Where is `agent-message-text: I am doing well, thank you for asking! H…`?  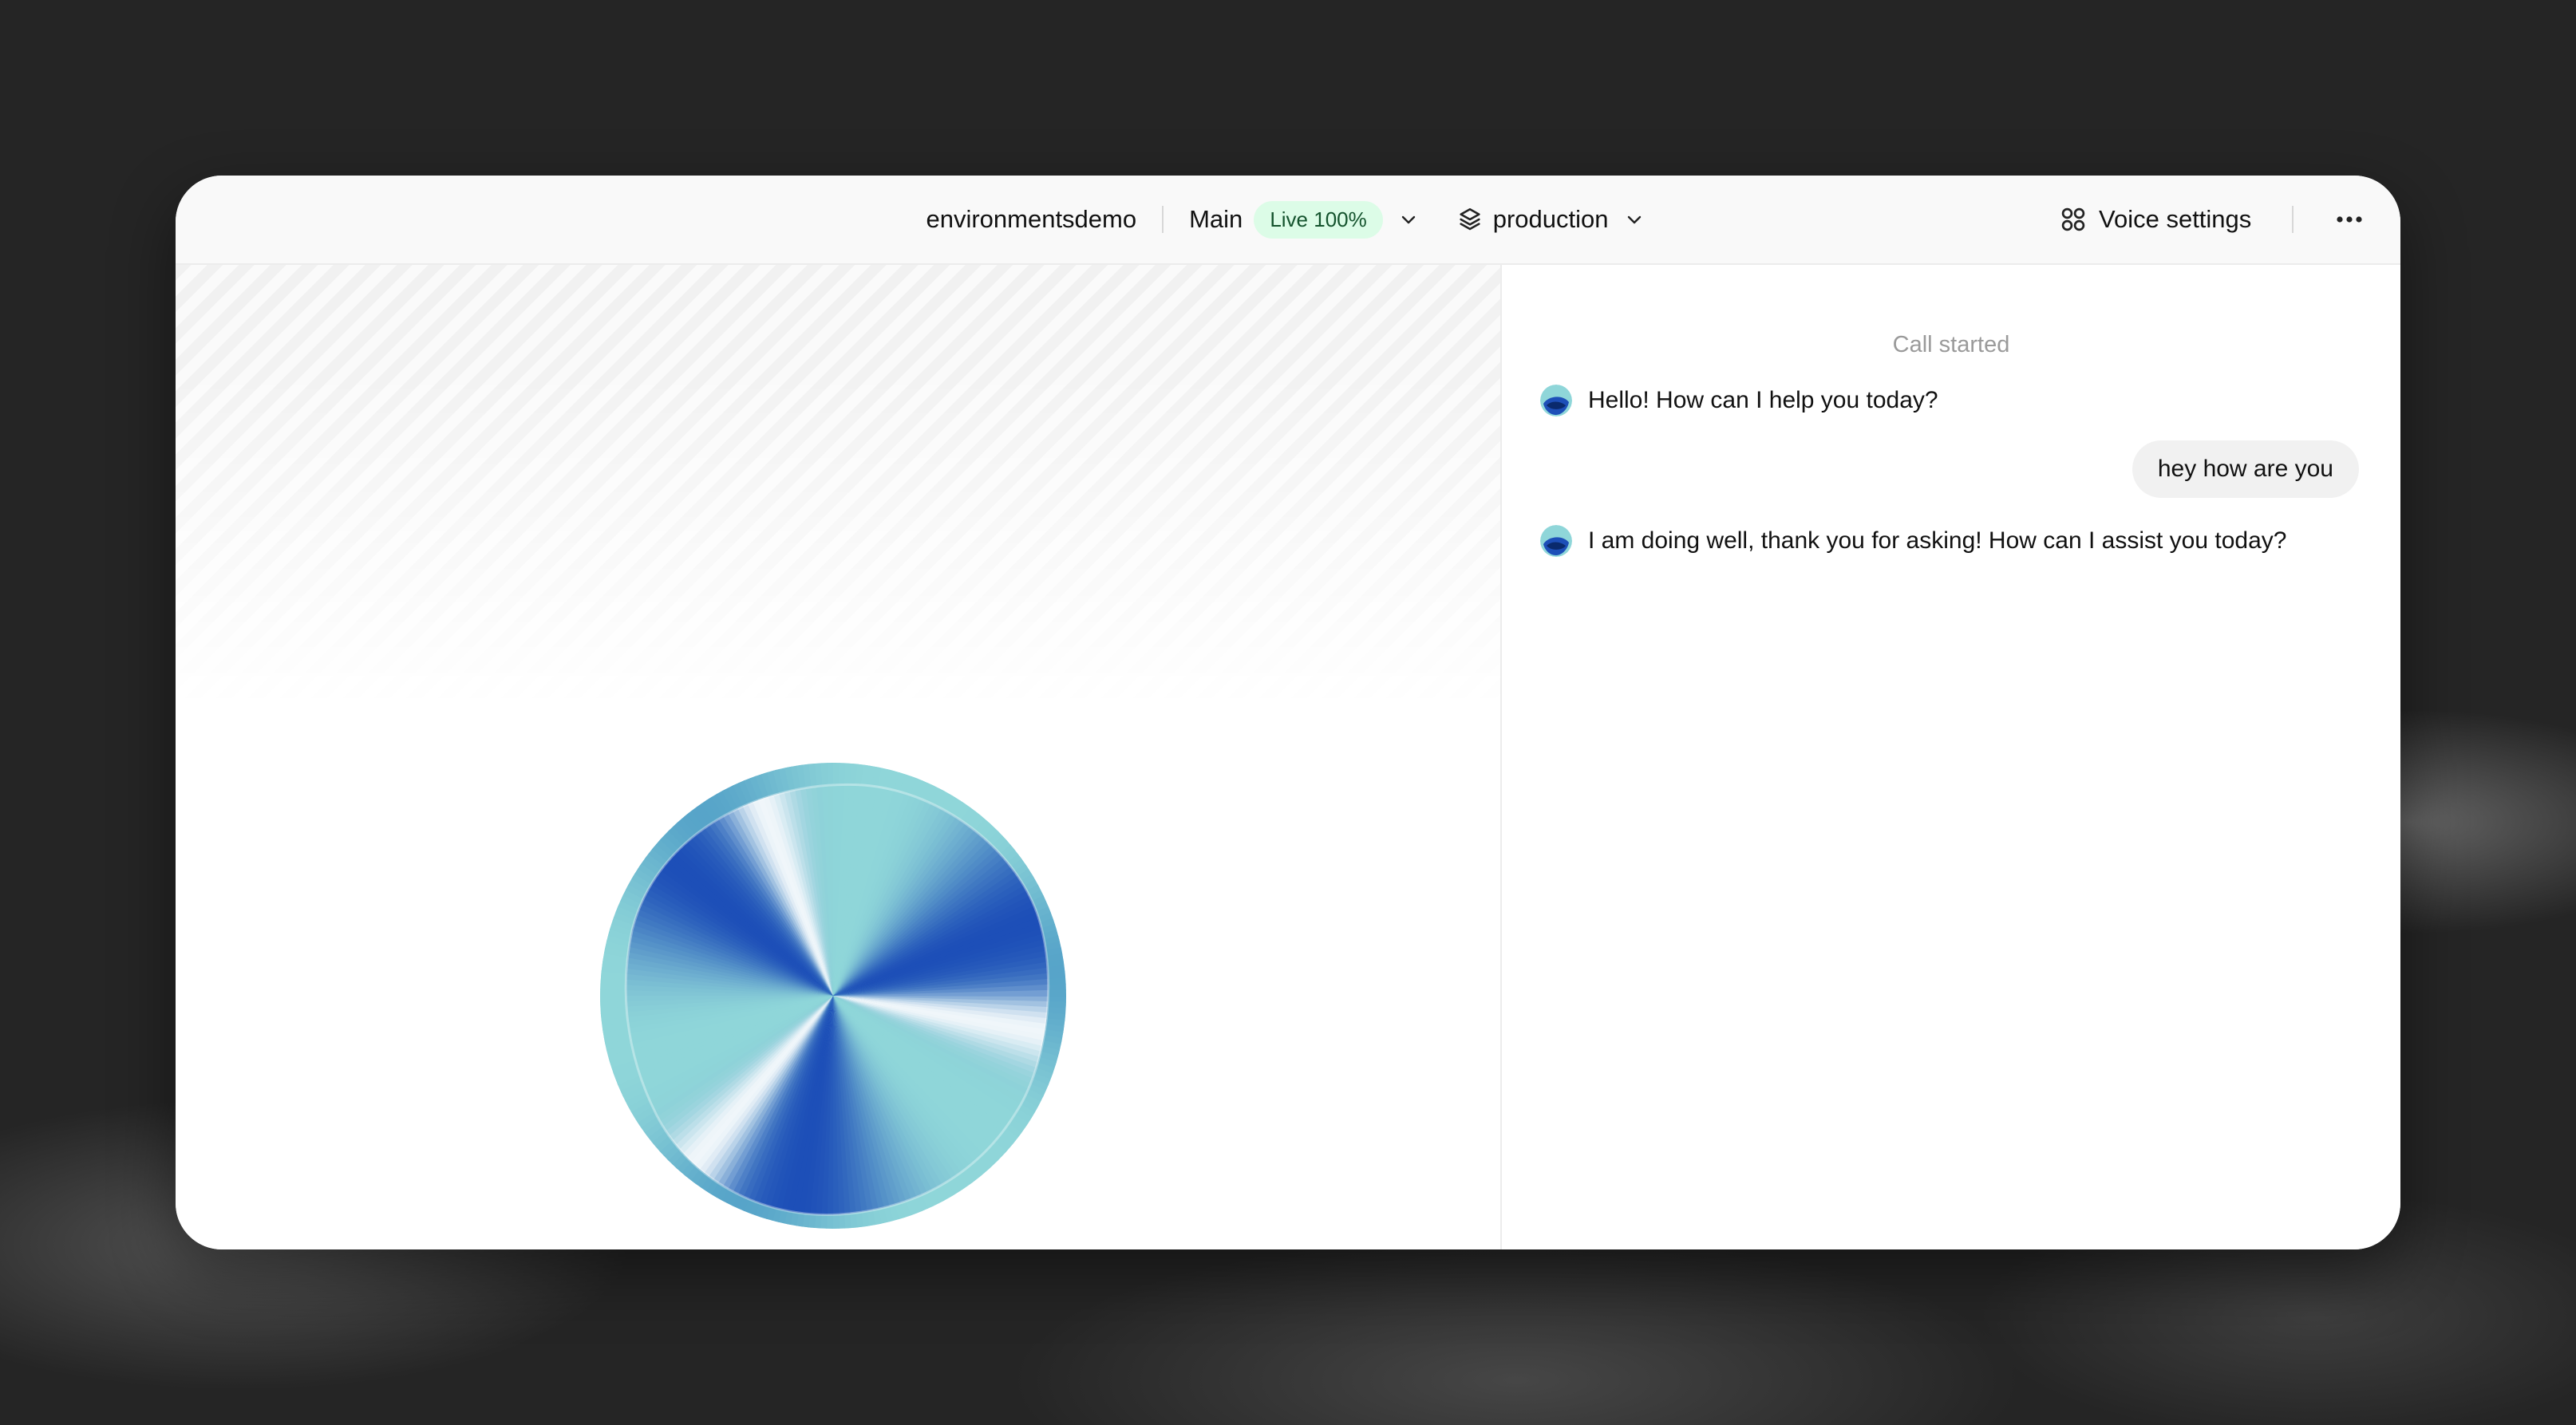 agent-message-text: I am doing well, thank you for asking! H… is located at coordinates (1937, 540).